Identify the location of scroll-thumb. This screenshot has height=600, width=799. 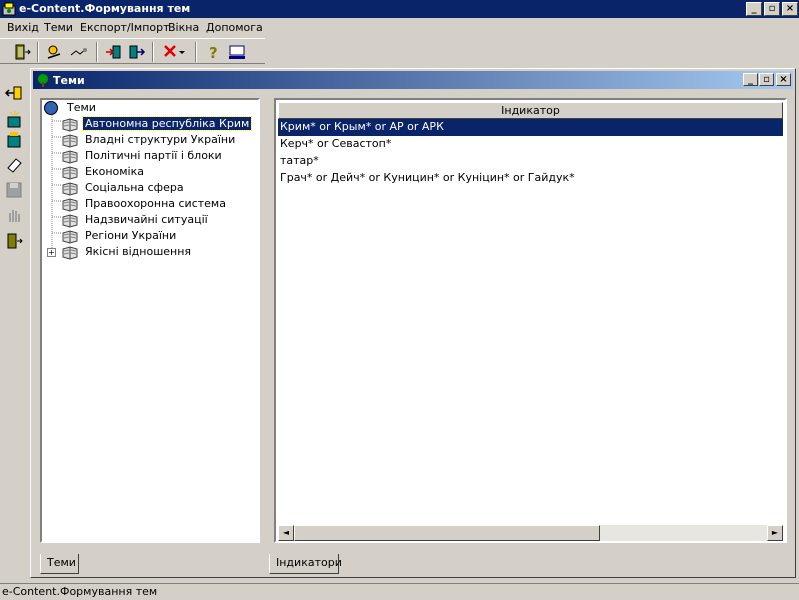
(447, 533).